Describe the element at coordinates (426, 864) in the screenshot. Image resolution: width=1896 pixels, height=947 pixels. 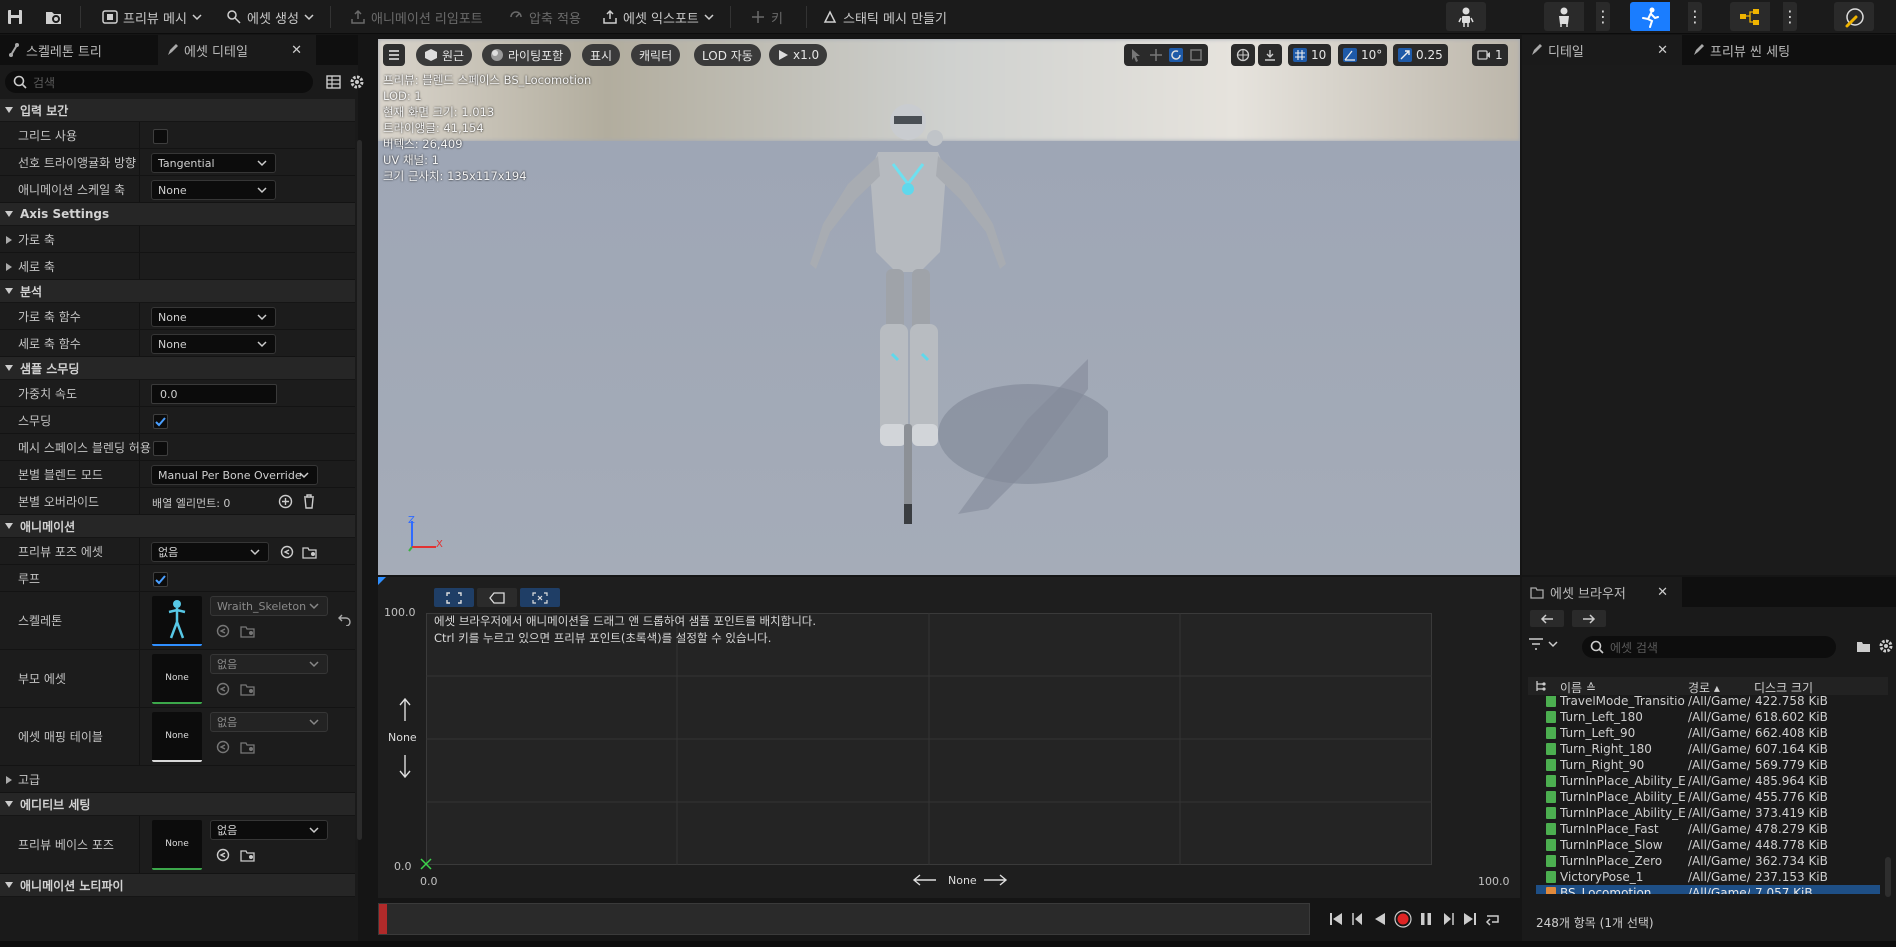
I see `preview-point-marker` at that location.